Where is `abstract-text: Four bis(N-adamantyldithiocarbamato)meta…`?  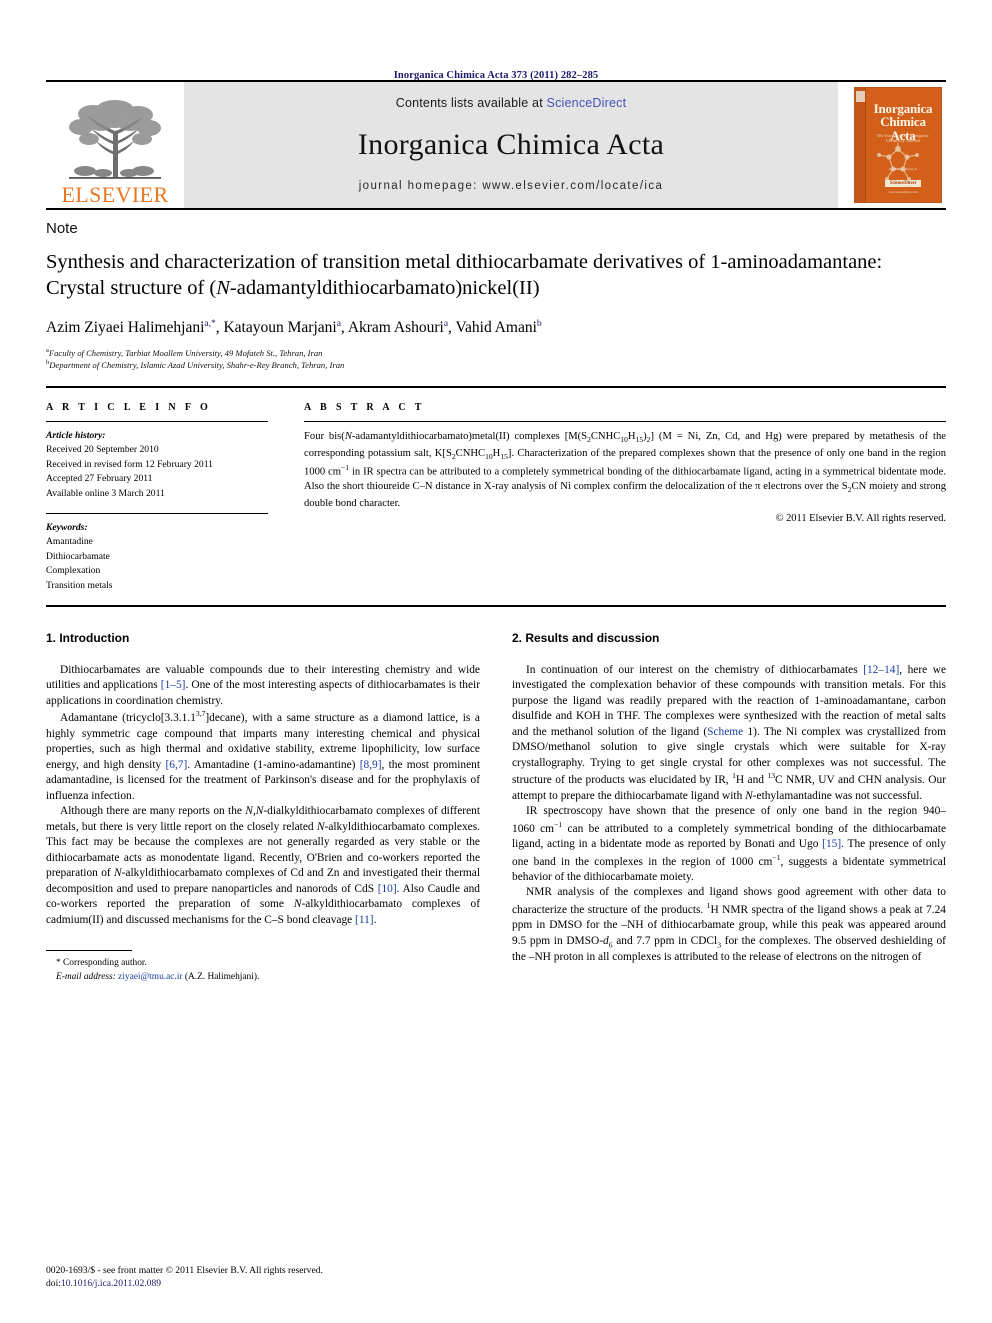 abstract-text: Four bis(N-adamantyldithiocarbamato)meta… is located at coordinates (625, 470).